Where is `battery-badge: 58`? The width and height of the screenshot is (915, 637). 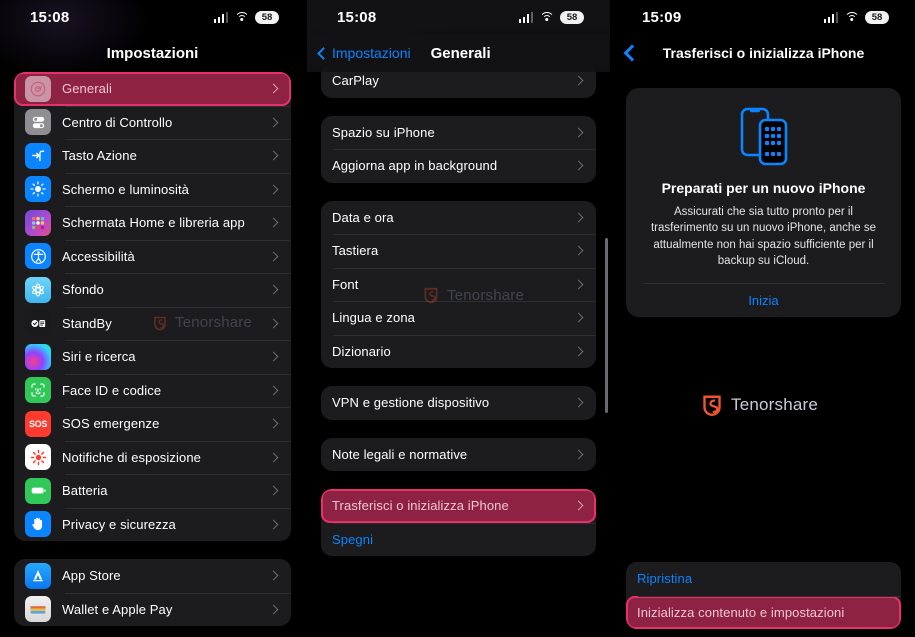
battery-badge: 58 is located at coordinates (267, 17).